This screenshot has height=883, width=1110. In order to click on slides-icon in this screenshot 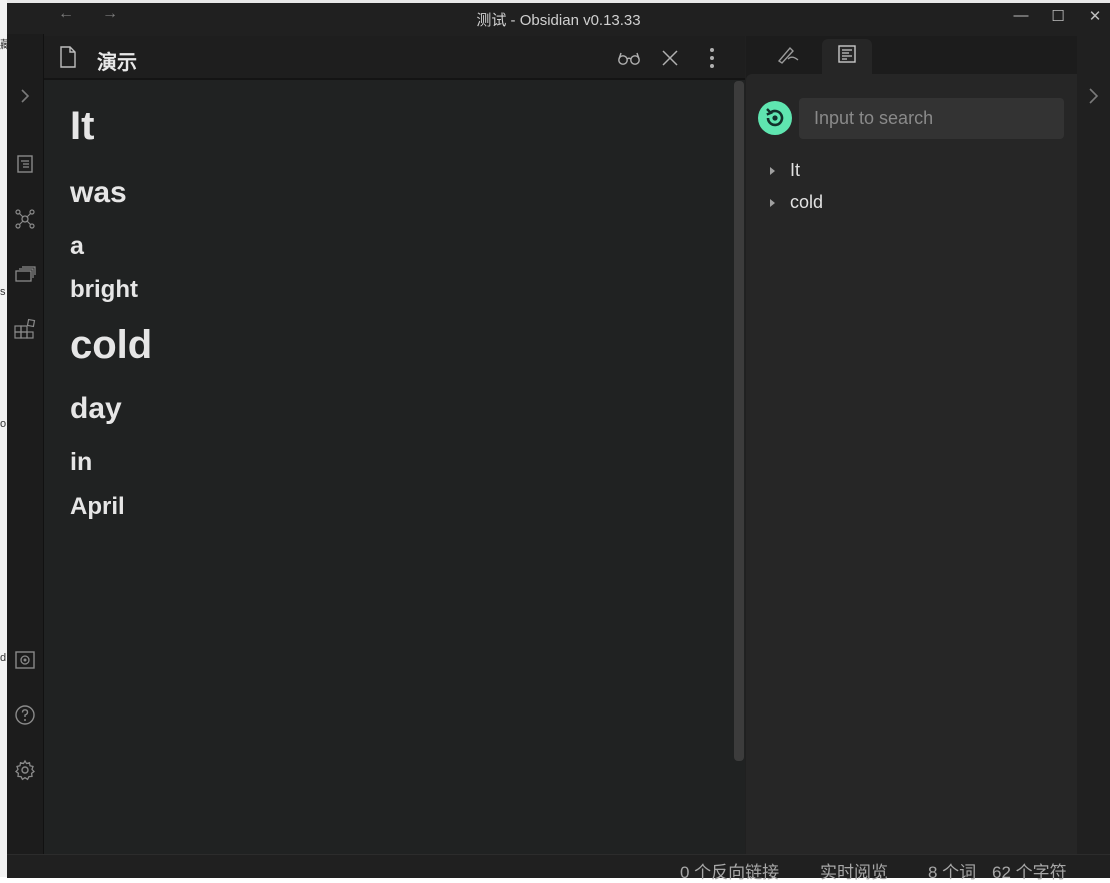, I will do `click(25, 274)`.